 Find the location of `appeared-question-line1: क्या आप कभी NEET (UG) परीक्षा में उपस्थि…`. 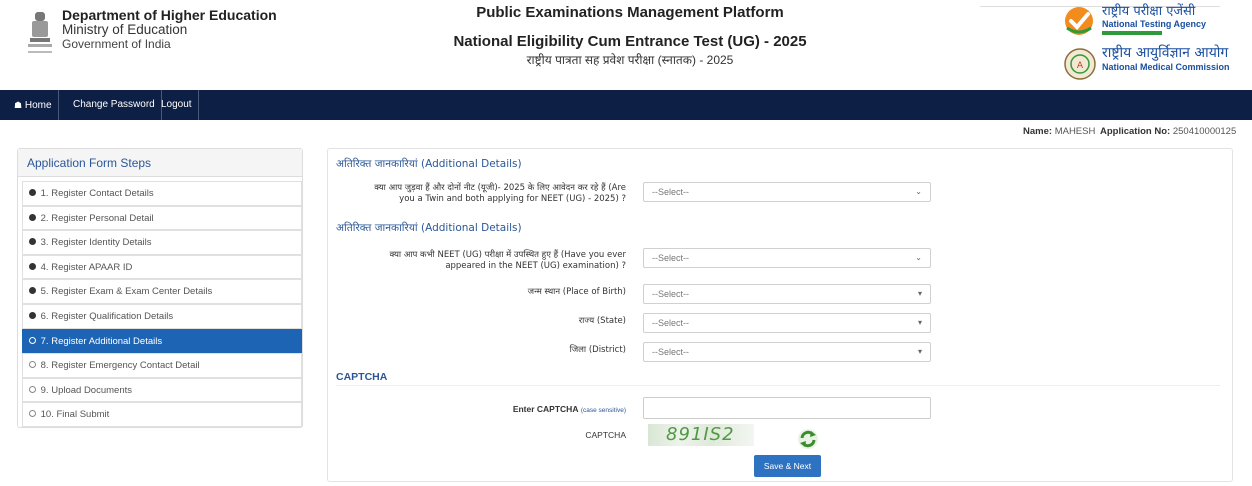

appeared-question-line1: क्या आप कभी NEET (UG) परीक्षा में उपस्थि… is located at coordinates (507, 255).